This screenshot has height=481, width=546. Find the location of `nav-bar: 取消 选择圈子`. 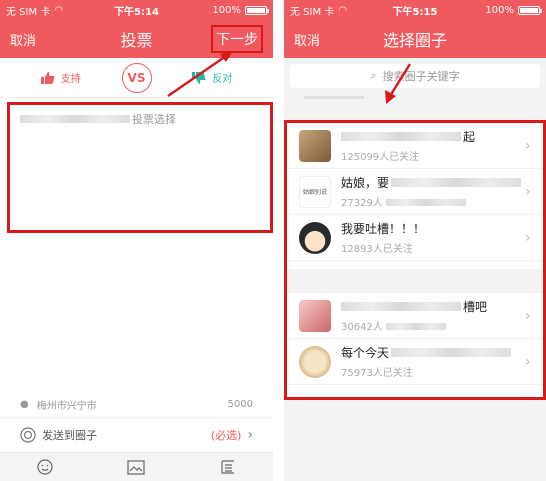

nav-bar: 取消 选择圈子 is located at coordinates (415, 39).